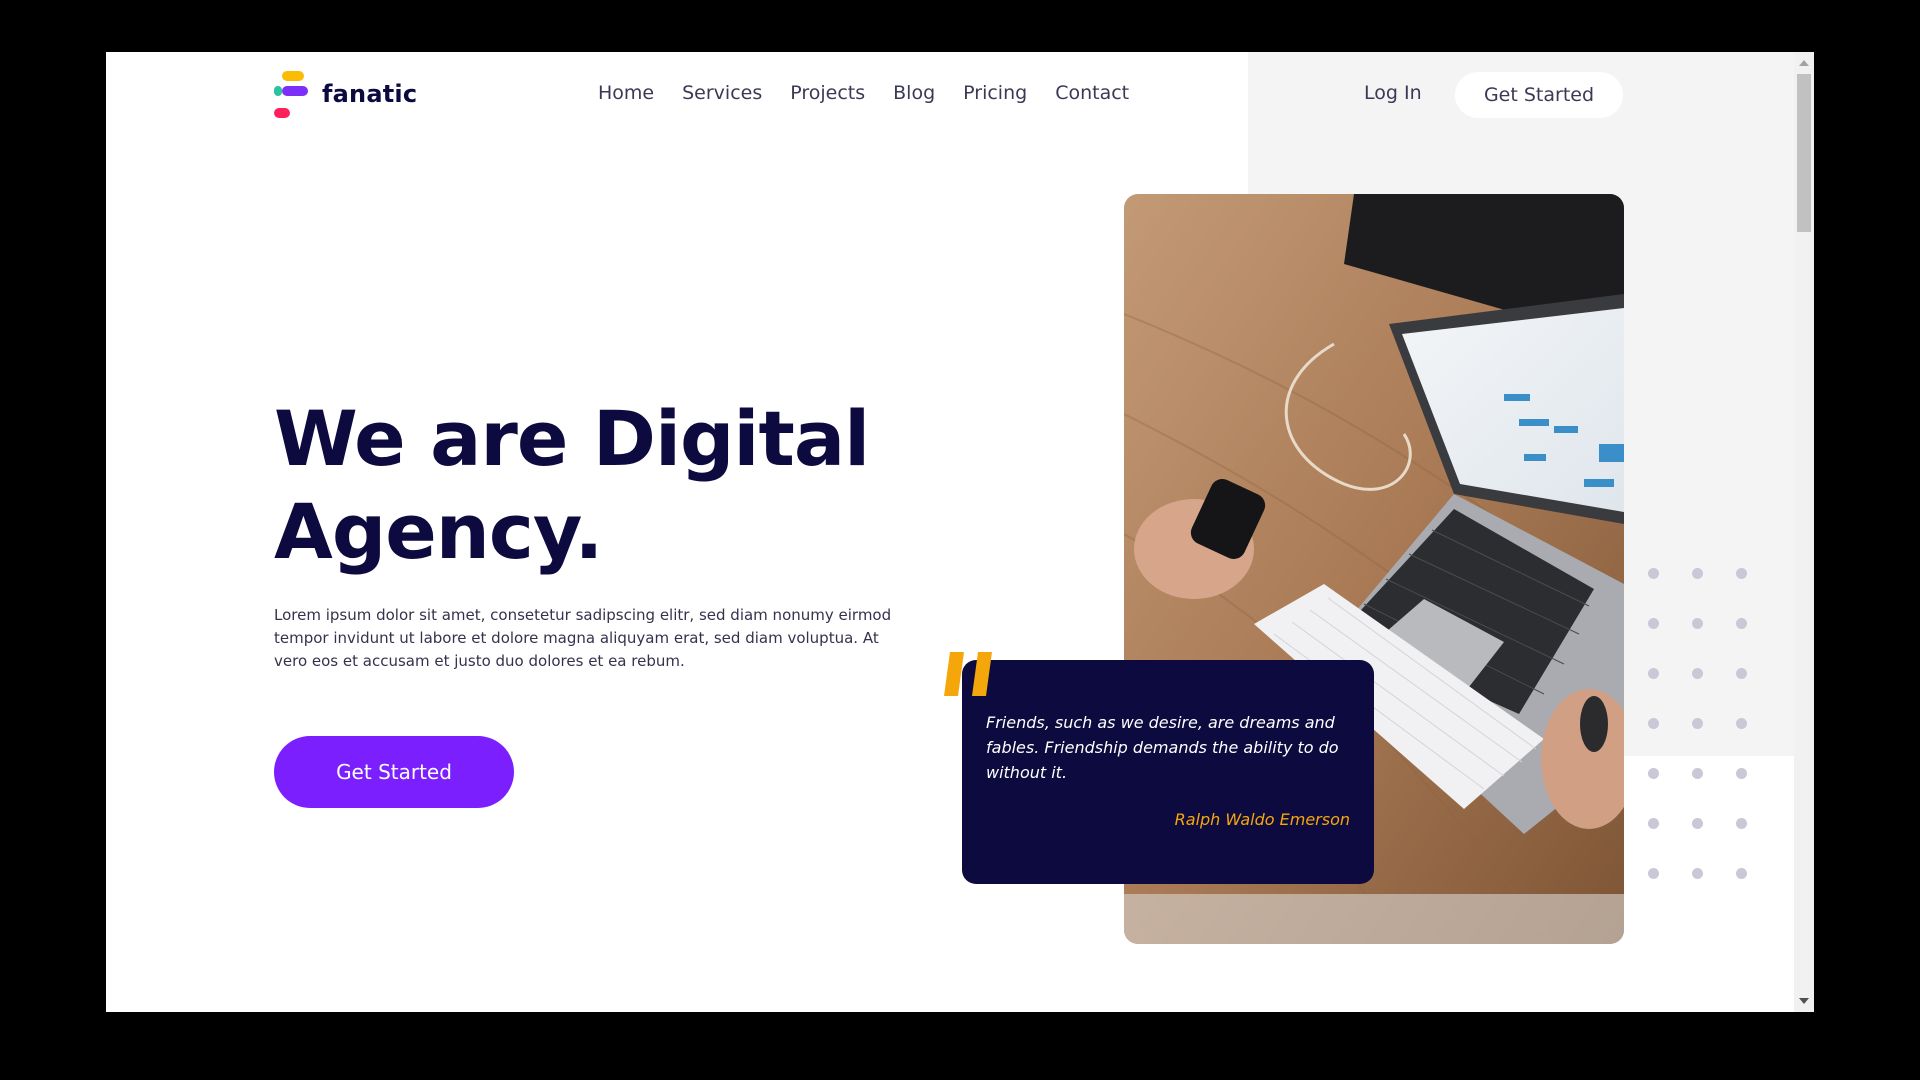 This screenshot has height=1080, width=1920. I want to click on hero-title-line1: We are Digital, so click(572, 438).